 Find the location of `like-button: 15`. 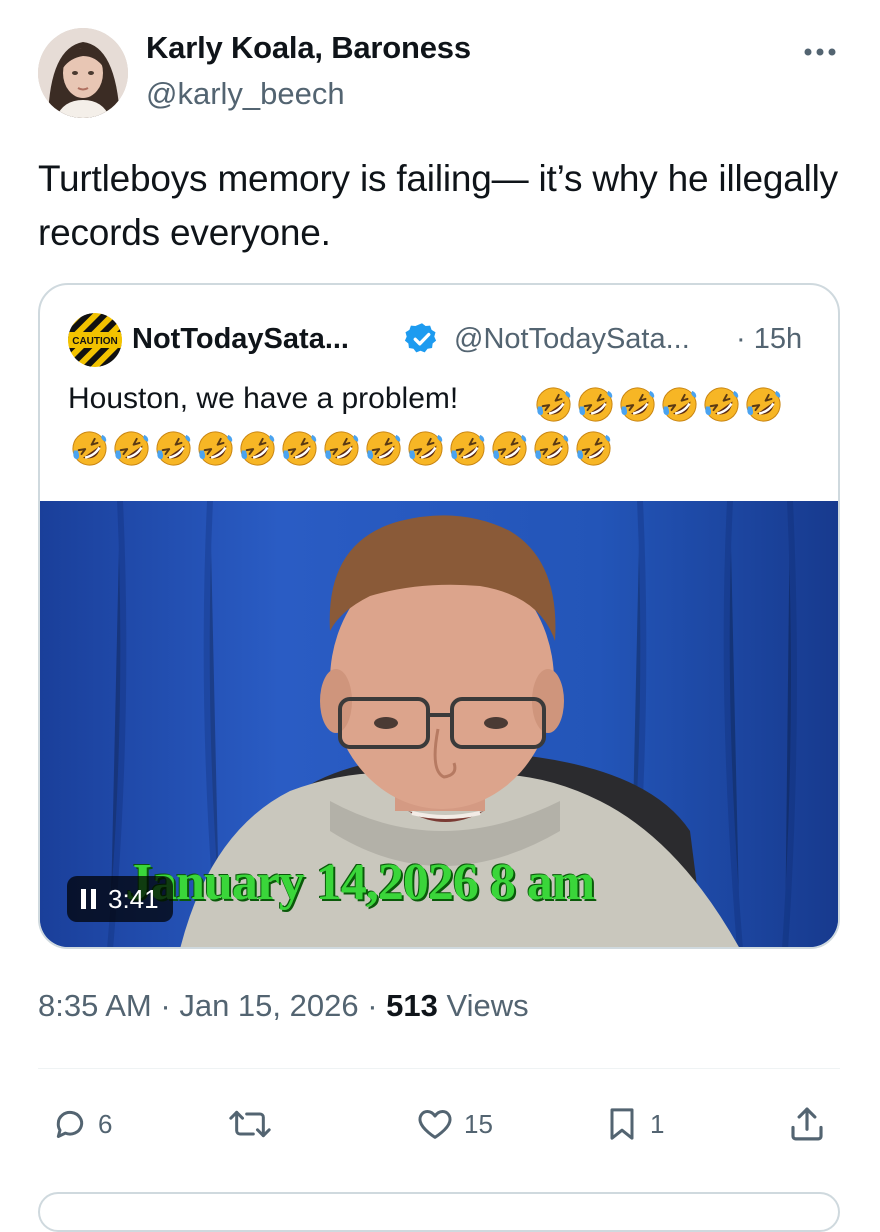

like-button: 15 is located at coordinates (453, 1124).